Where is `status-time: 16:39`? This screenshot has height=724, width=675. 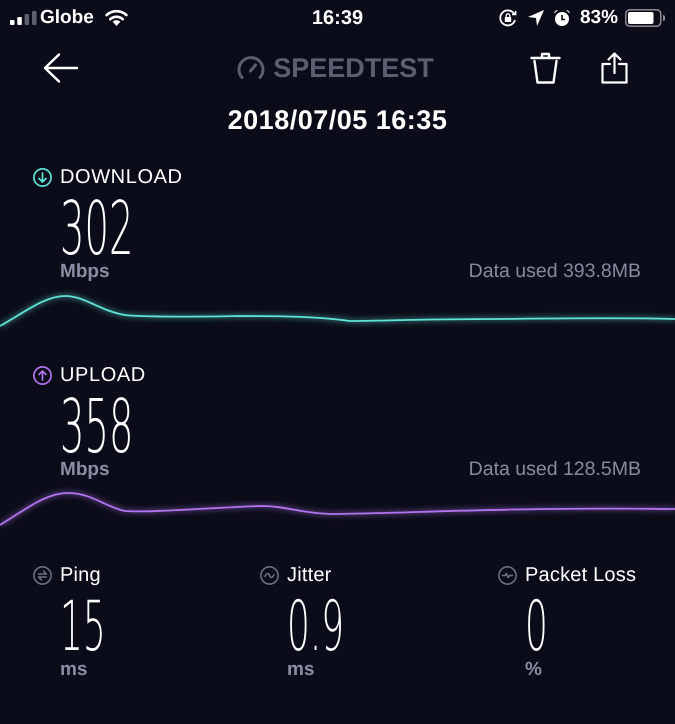 status-time: 16:39 is located at coordinates (338, 17).